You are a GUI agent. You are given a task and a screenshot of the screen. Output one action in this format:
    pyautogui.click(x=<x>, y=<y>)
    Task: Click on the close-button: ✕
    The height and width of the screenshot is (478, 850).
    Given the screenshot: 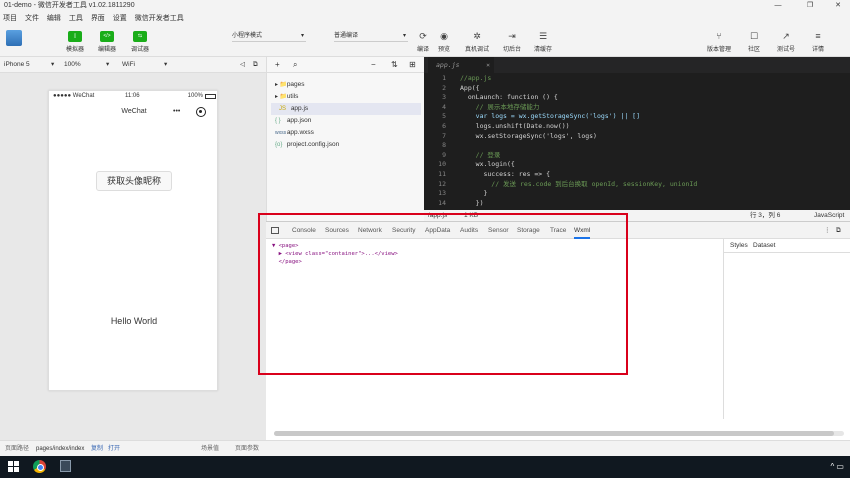 What is the action you would take?
    pyautogui.click(x=838, y=6)
    